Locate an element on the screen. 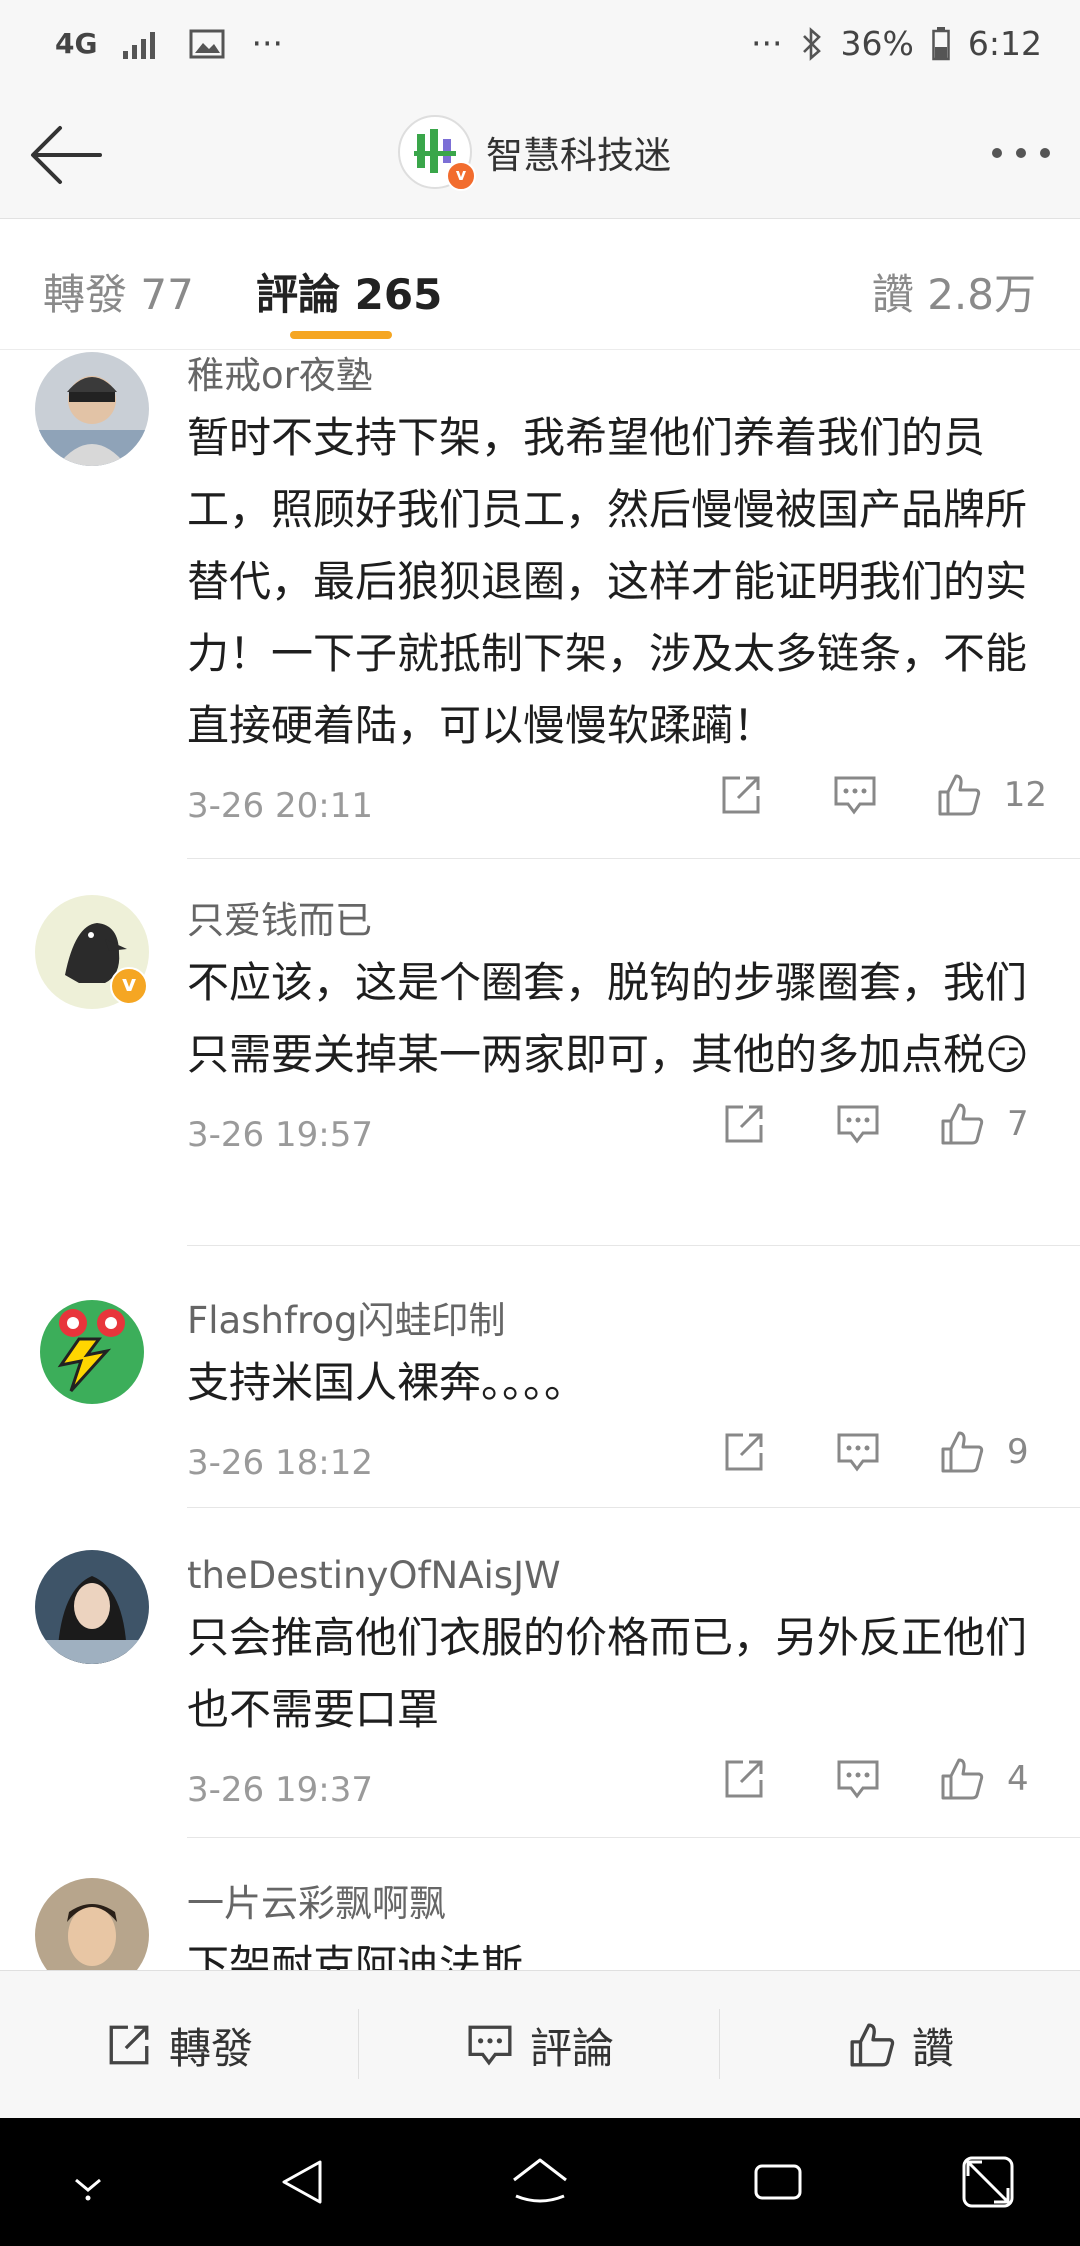 This screenshot has width=1080, height=2246. expand-icon is located at coordinates (988, 2182).